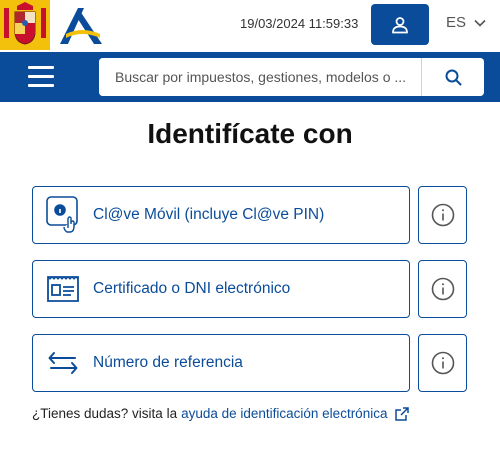 The width and height of the screenshot is (500, 460). I want to click on help-link: ayuda de identificación electrónica, so click(284, 413).